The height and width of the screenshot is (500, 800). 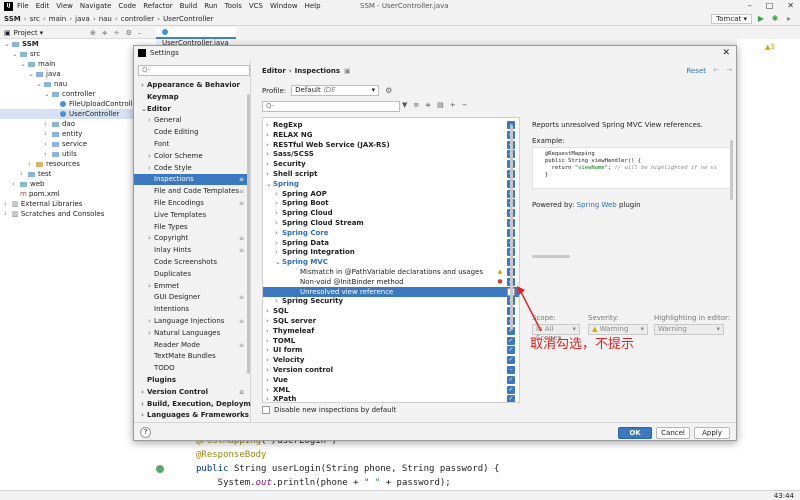 What do you see at coordinates (63, 134) in the screenshot?
I see `project-tree-item: › entity` at bounding box center [63, 134].